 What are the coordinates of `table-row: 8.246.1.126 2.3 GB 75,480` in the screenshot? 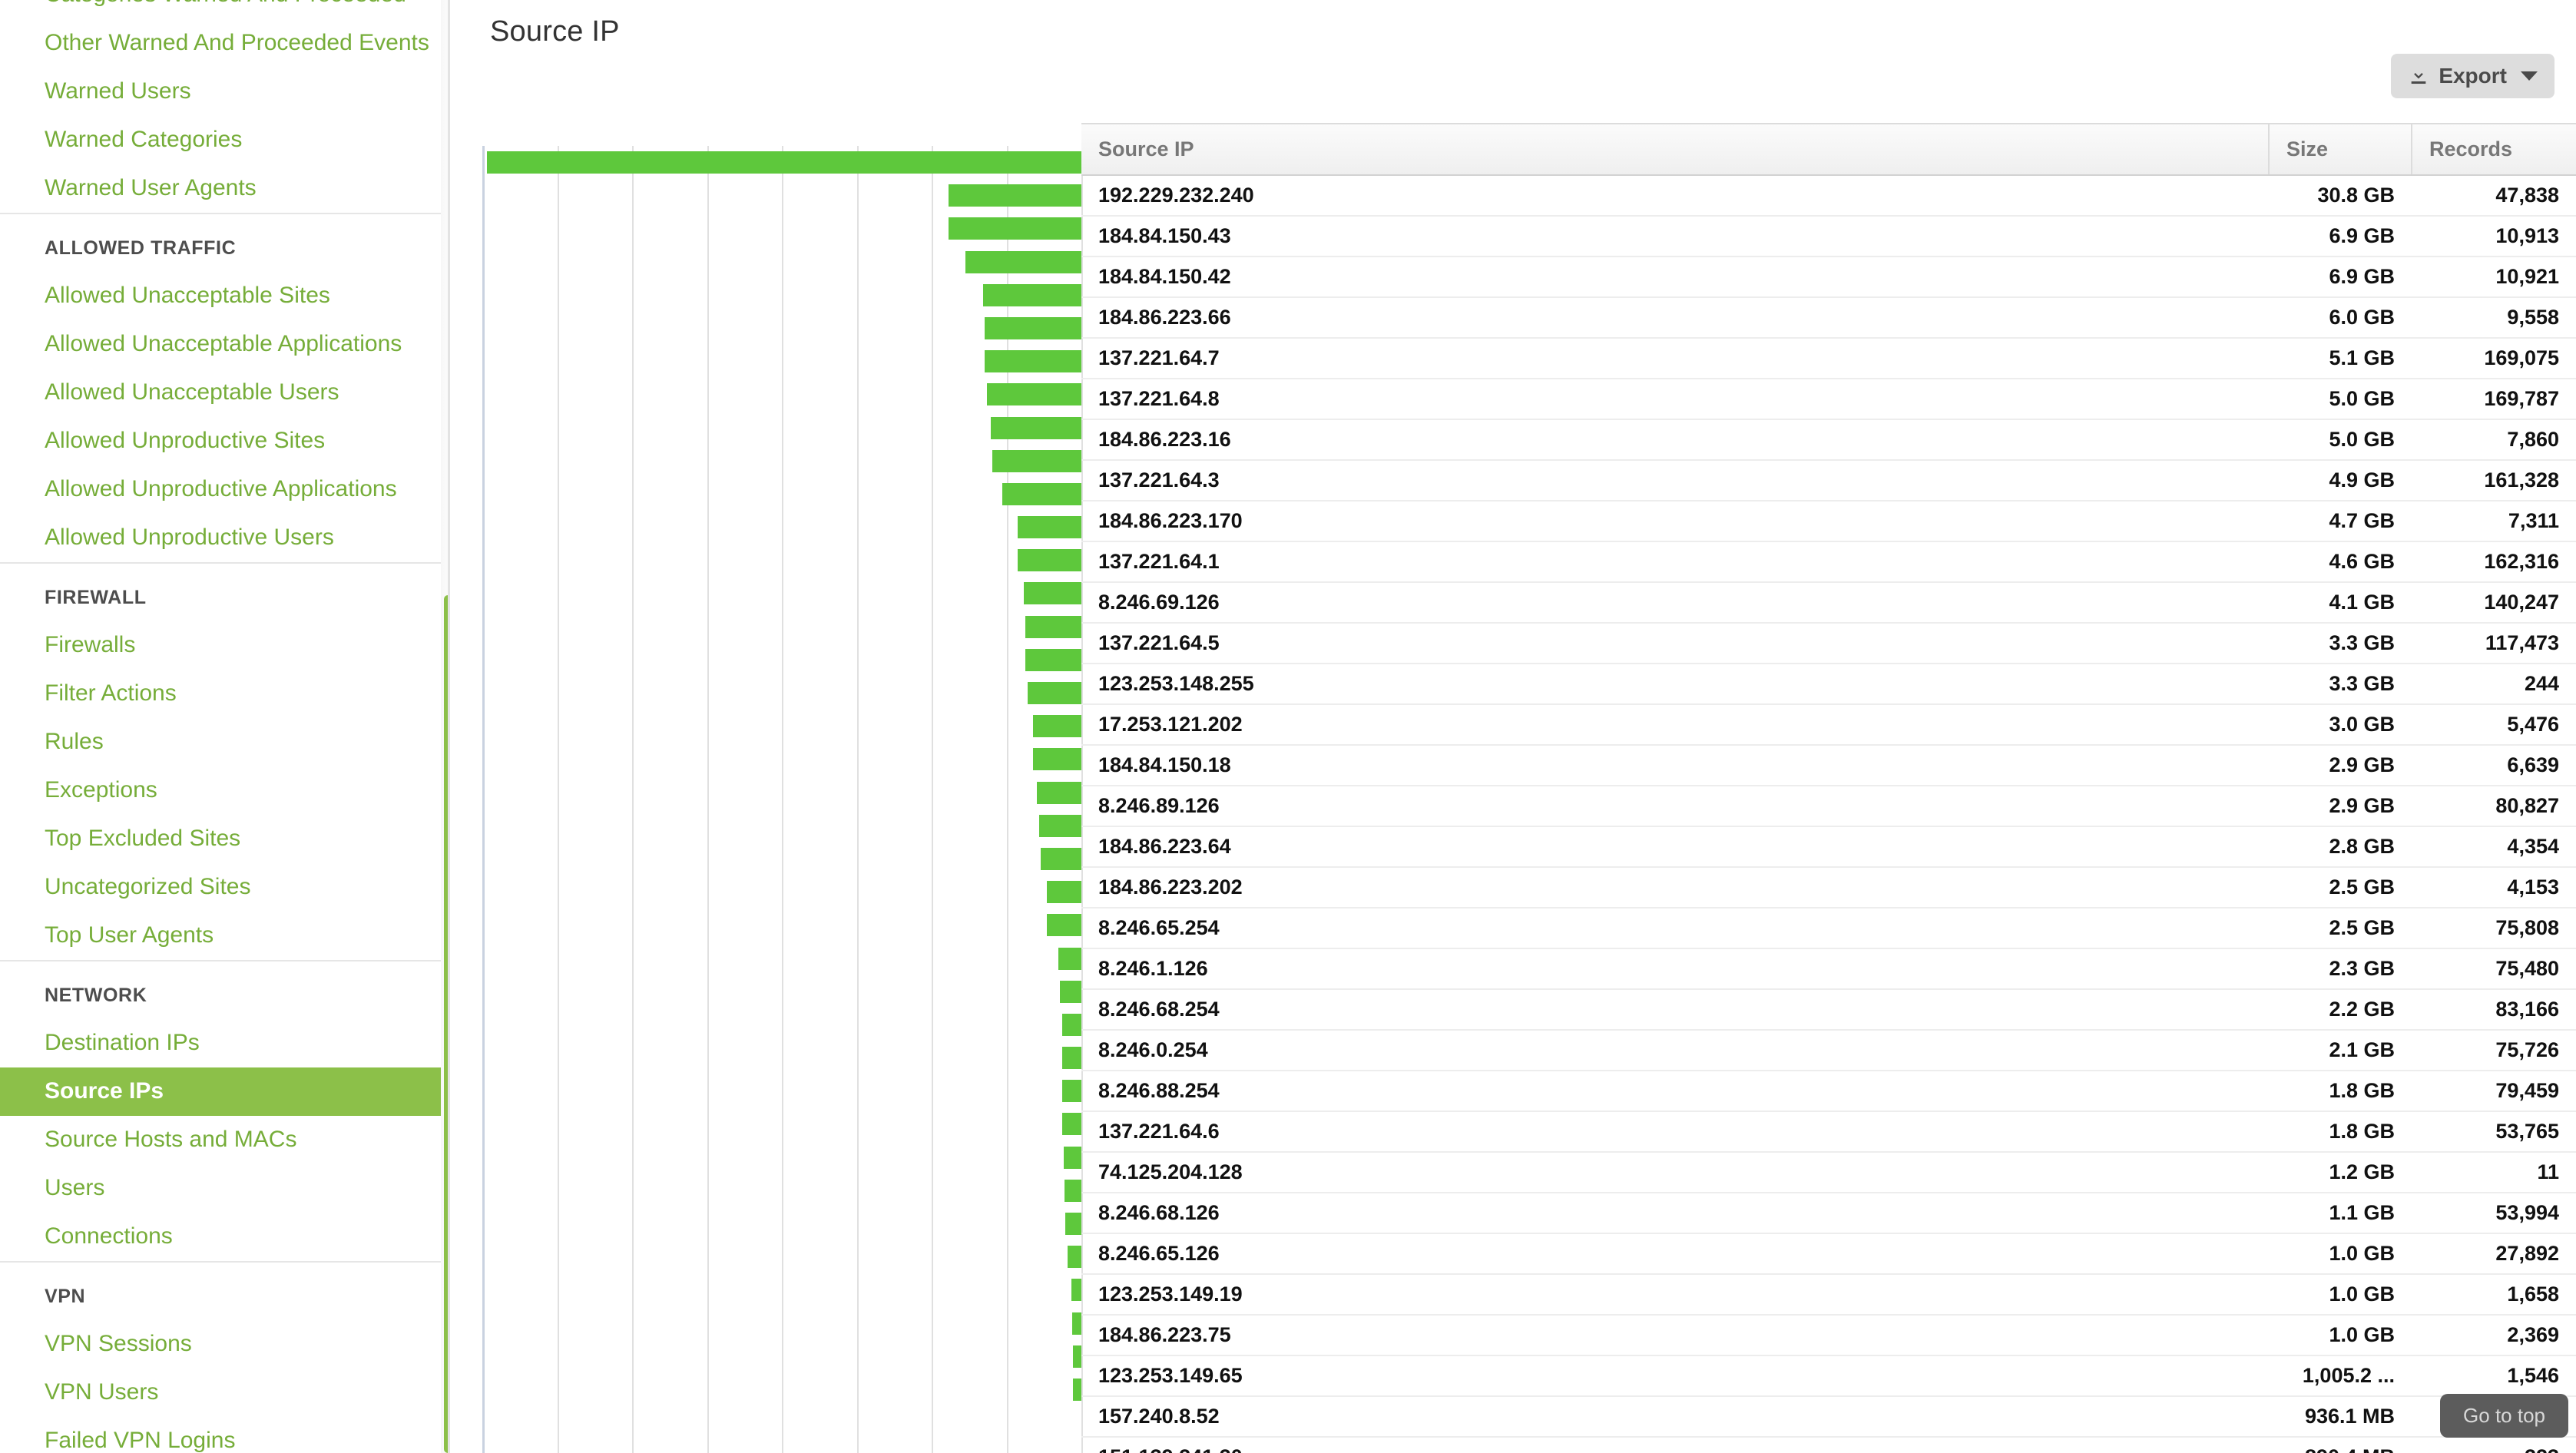 It's located at (1828, 969).